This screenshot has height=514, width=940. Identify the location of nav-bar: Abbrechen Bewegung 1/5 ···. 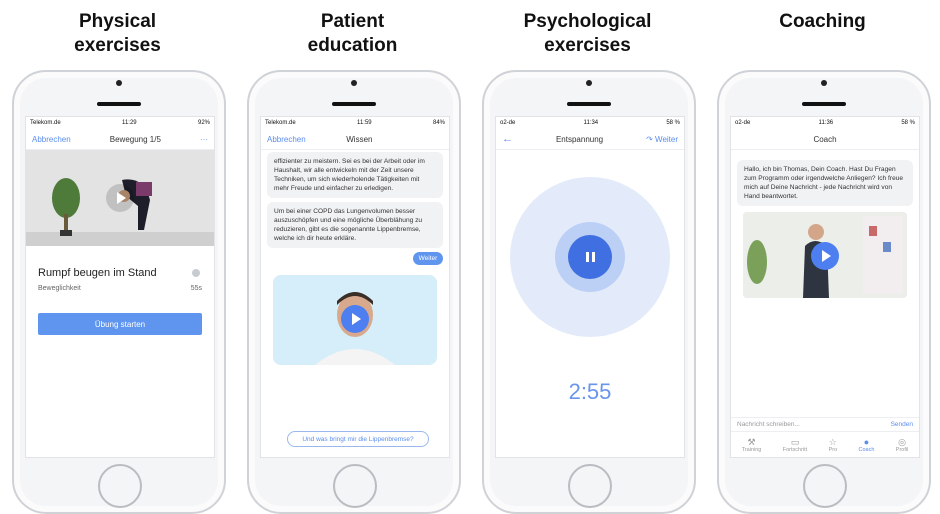
(120, 139).